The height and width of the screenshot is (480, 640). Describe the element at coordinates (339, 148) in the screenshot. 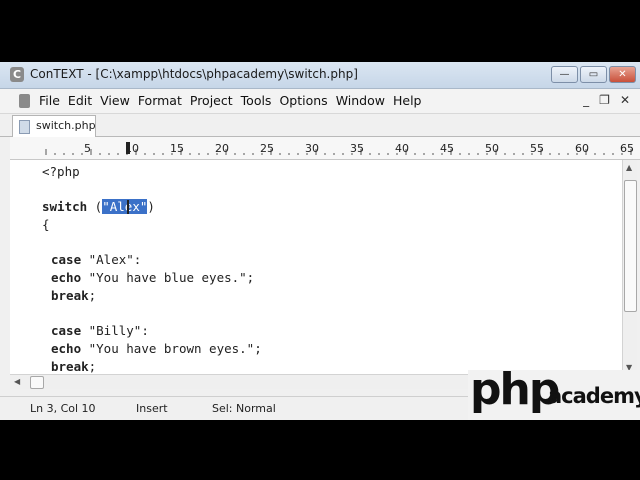

I see `ruler-scale: 5 10 15 20 25 30 35 40 45 50 55 60 65` at that location.